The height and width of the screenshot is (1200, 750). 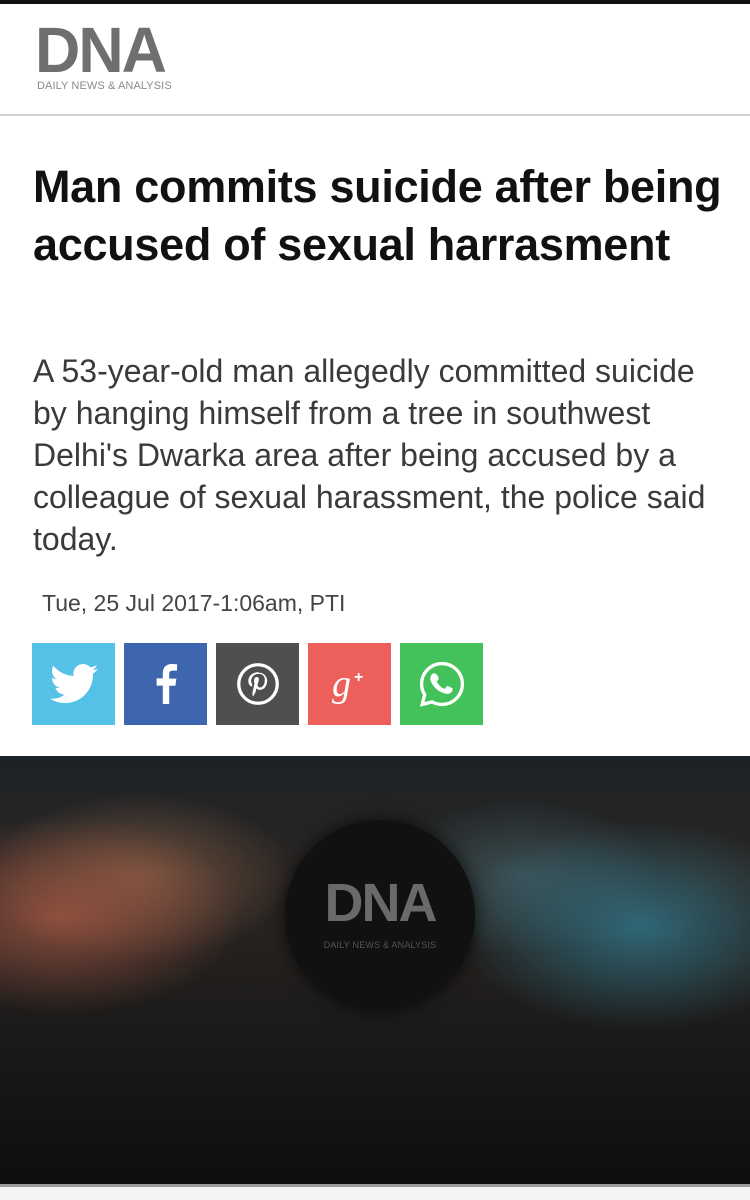 I want to click on google-plus-share-button: g +, so click(x=349, y=684).